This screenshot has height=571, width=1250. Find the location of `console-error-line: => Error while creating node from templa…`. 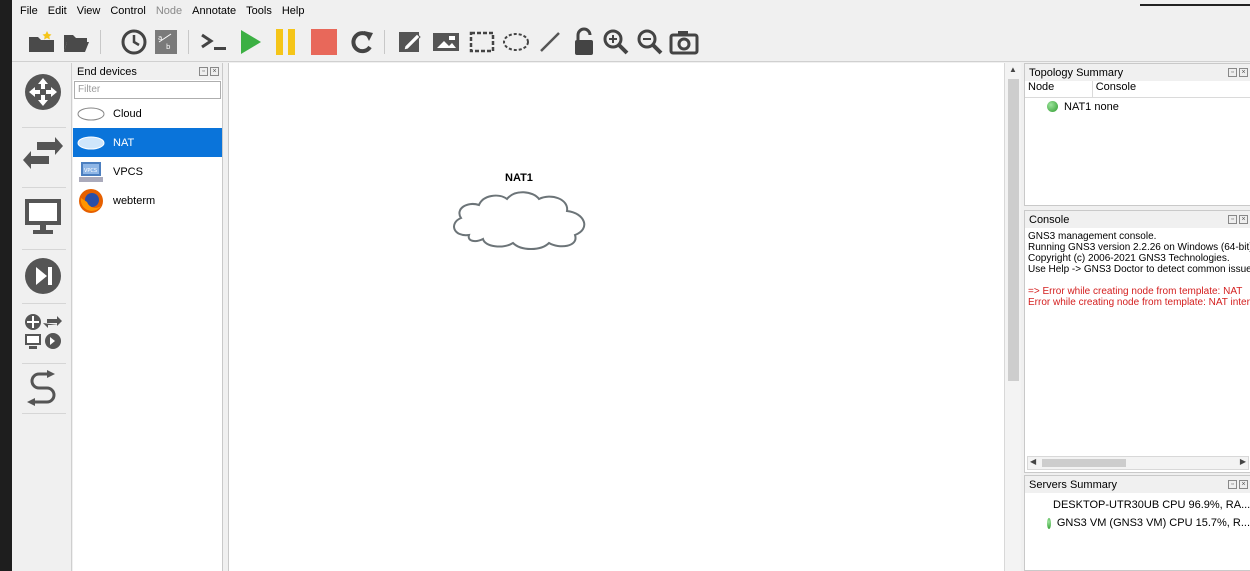

console-error-line: => Error while creating node from templa… is located at coordinates (1135, 291).